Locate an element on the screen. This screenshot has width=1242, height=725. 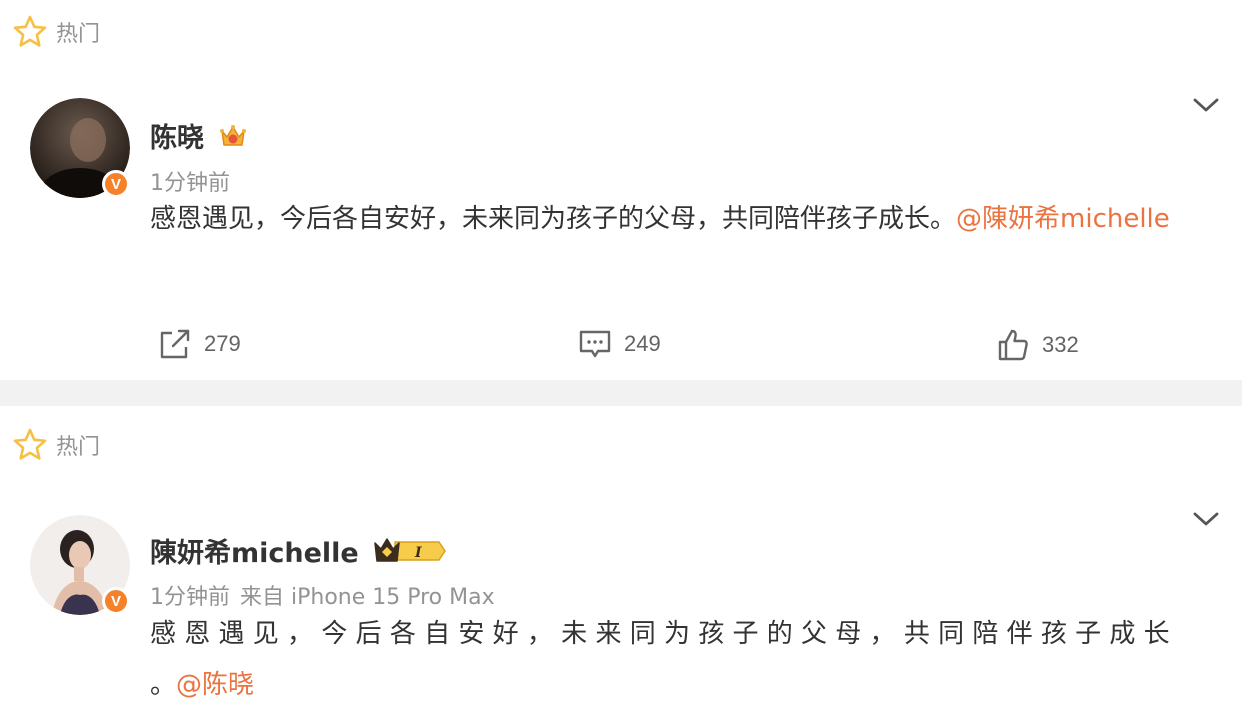
author-row: 陳妍希michelle I is located at coordinates (298, 550).